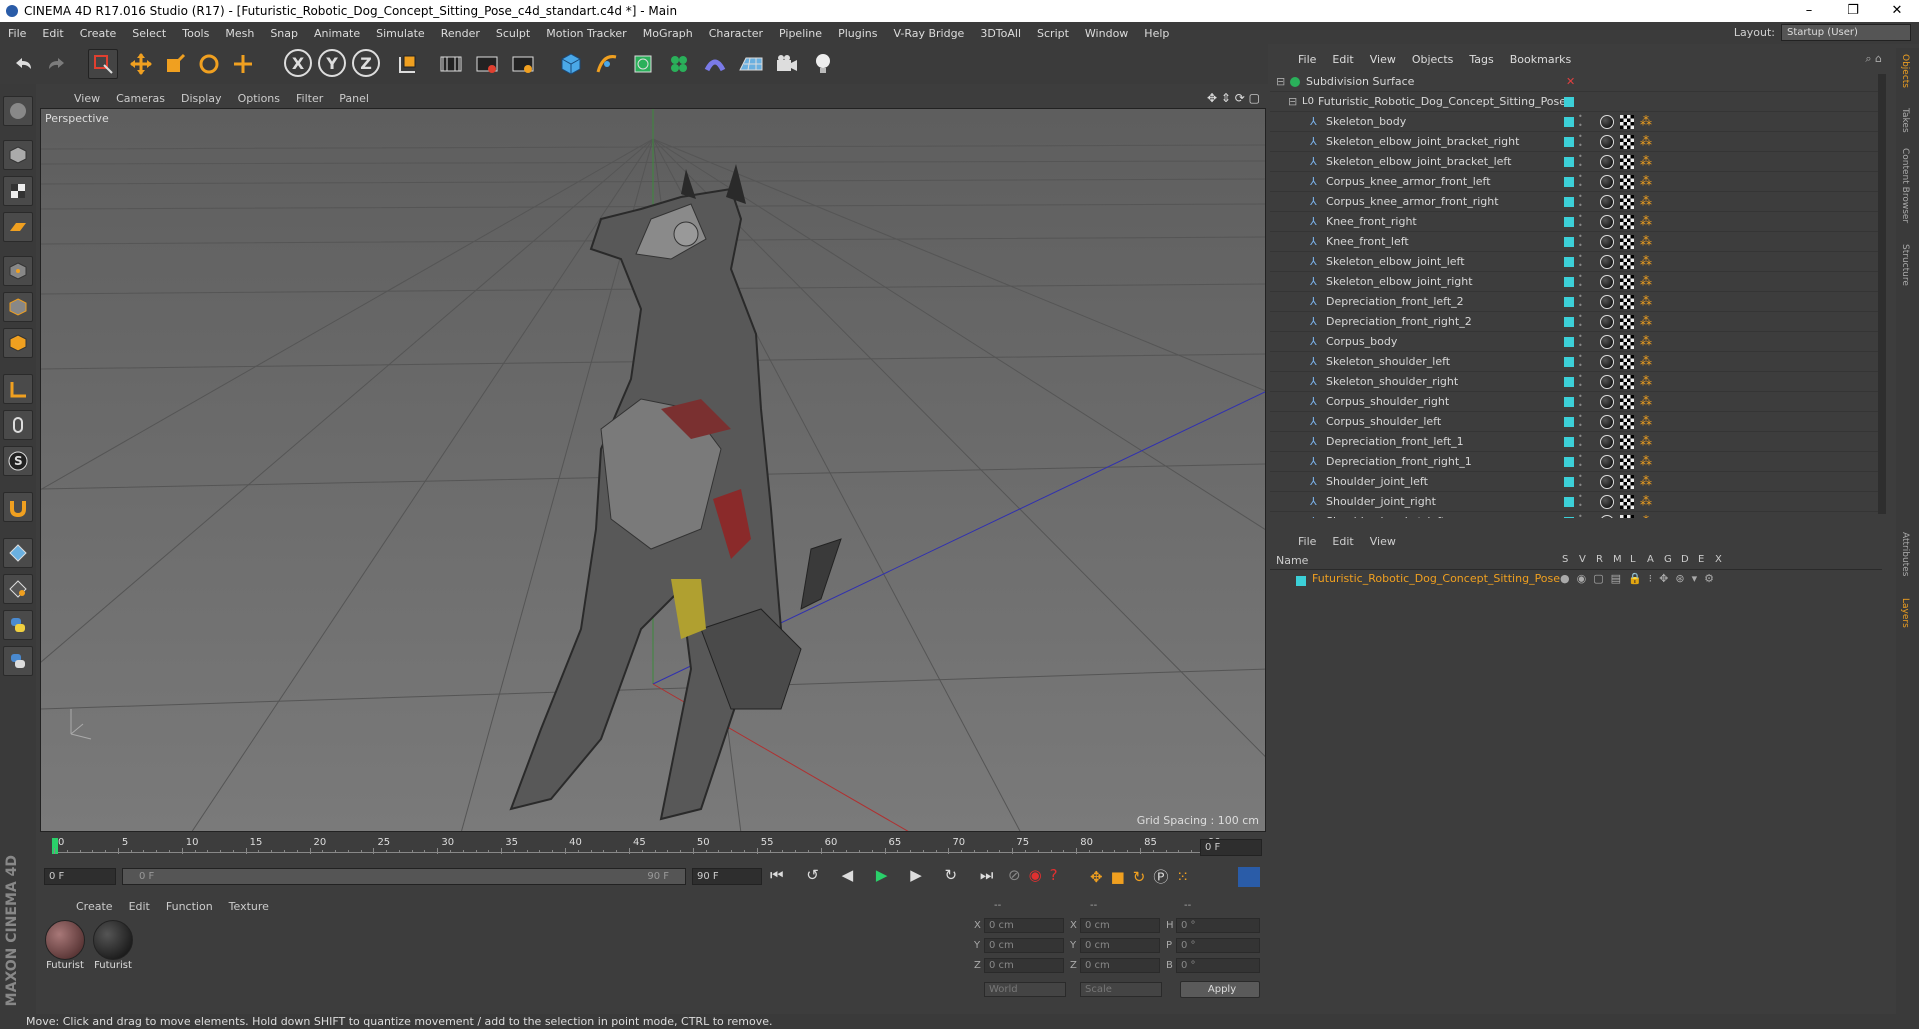 Image resolution: width=1919 pixels, height=1029 pixels. What do you see at coordinates (1575, 342) in the screenshot?
I see `object-row: ⅄ Corpus_body • • ⁂` at bounding box center [1575, 342].